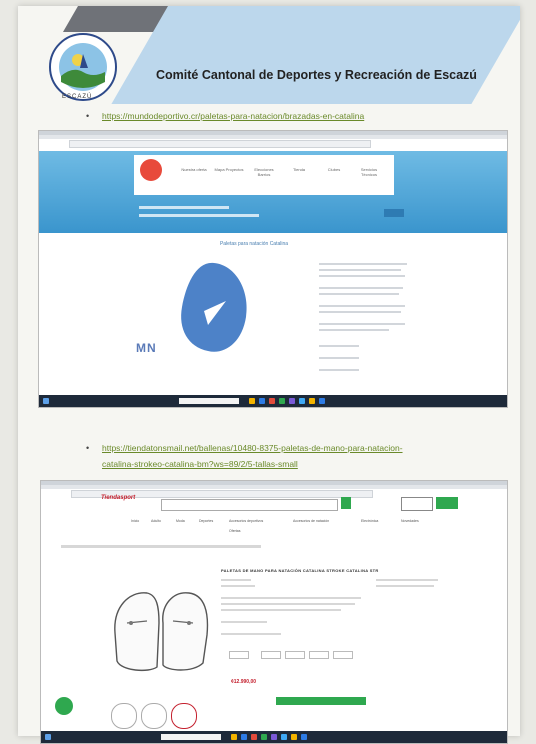  I want to click on site-logo-icon, so click(151, 170).